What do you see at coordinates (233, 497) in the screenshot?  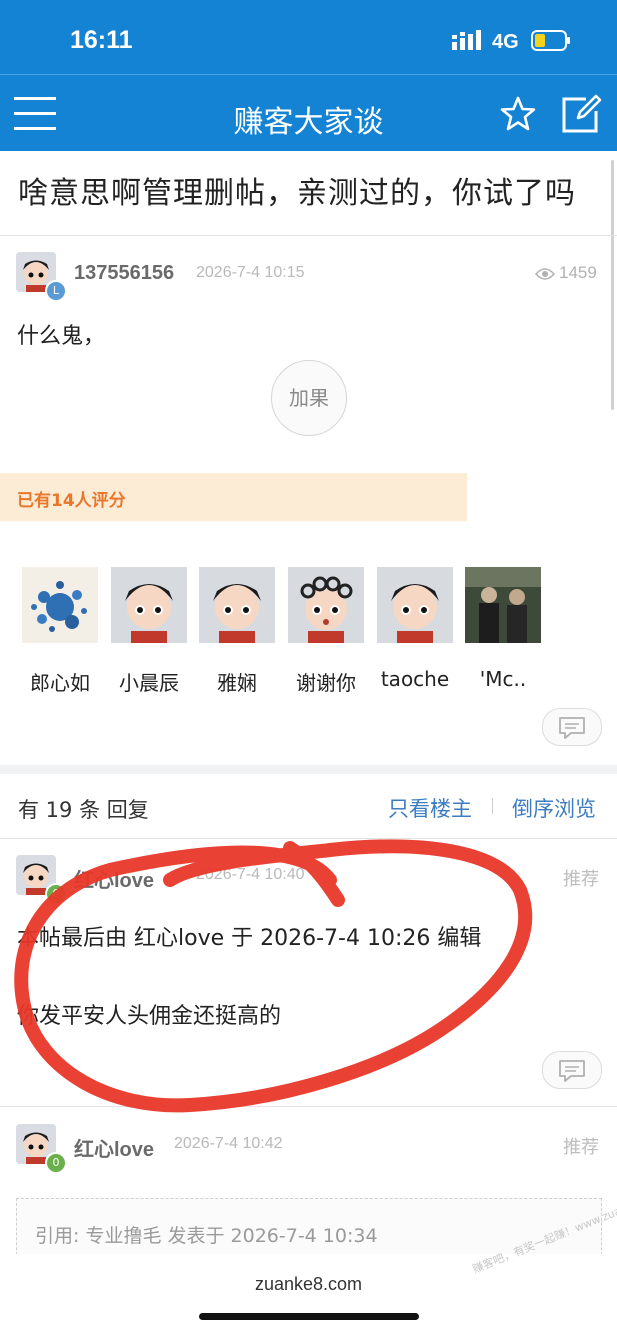 I see `rating-summary-bar: 已有14人评分` at bounding box center [233, 497].